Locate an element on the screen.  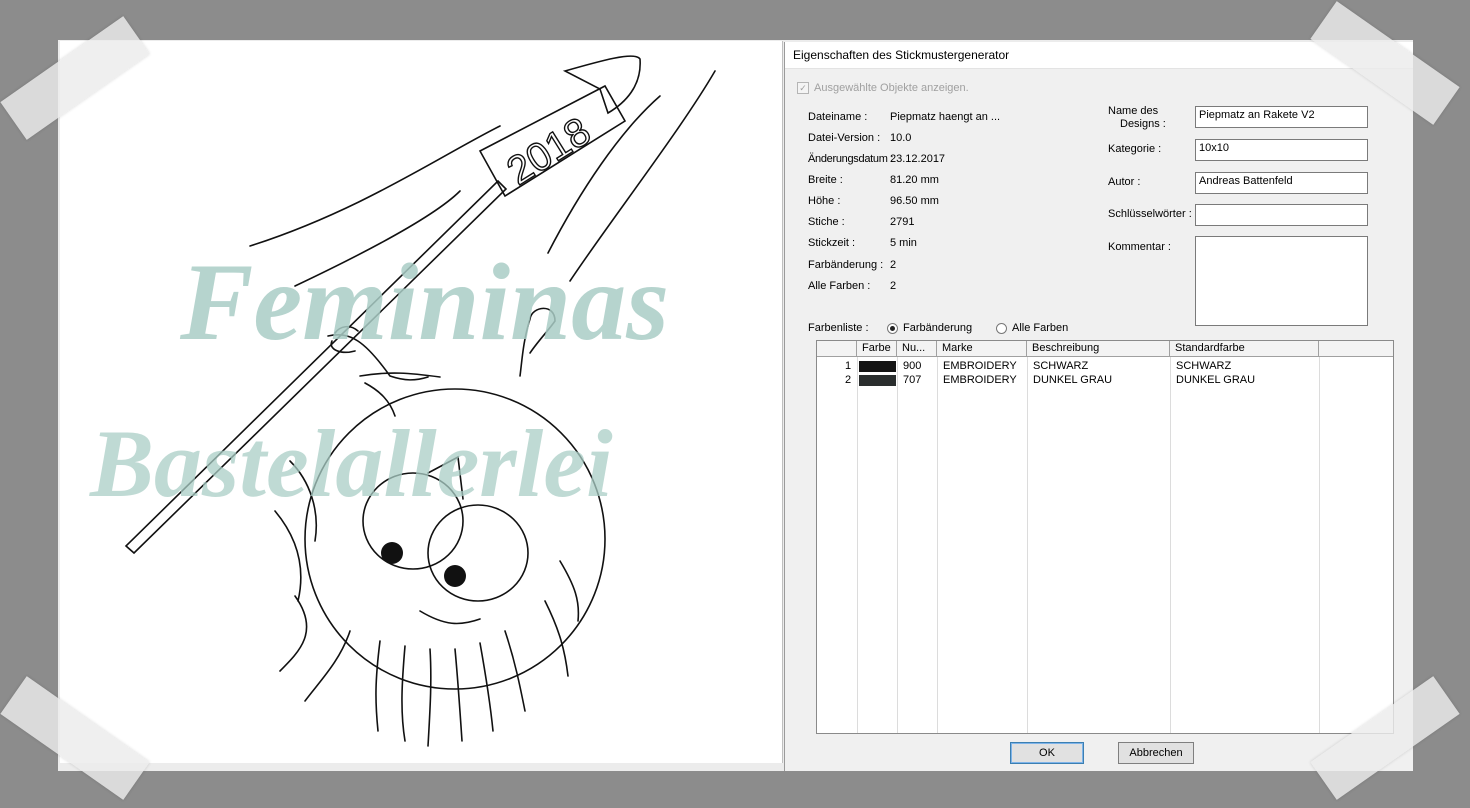
stitches-value: 2791 is located at coordinates (902, 222).